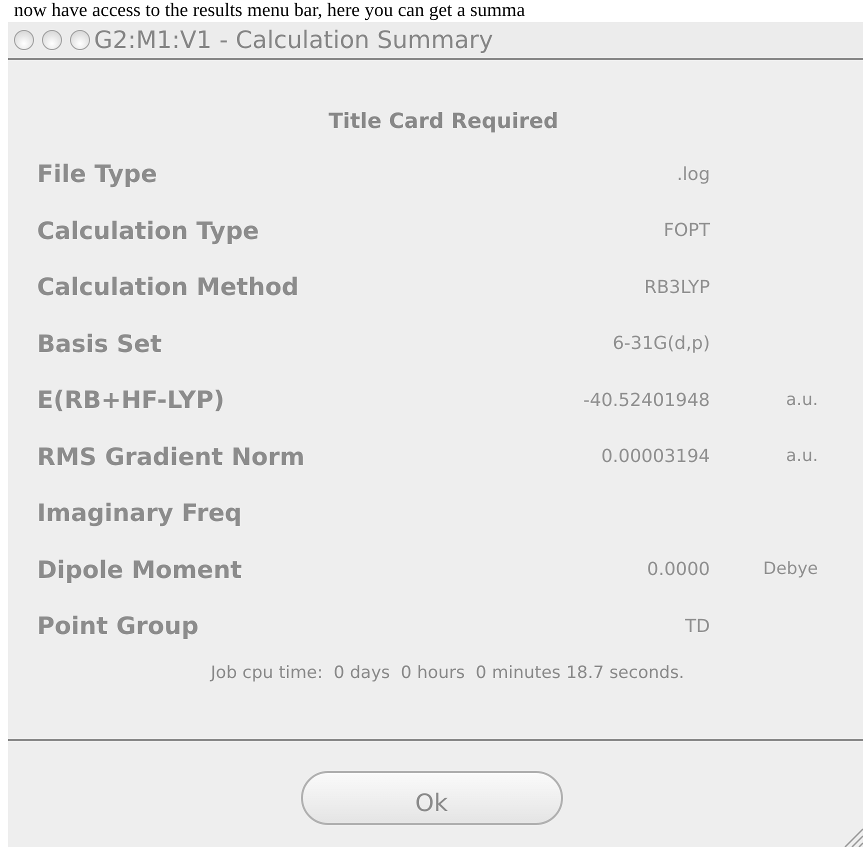 This screenshot has width=863, height=847. Describe the element at coordinates (140, 570) in the screenshot. I see `field-label: Dipole Moment` at that location.